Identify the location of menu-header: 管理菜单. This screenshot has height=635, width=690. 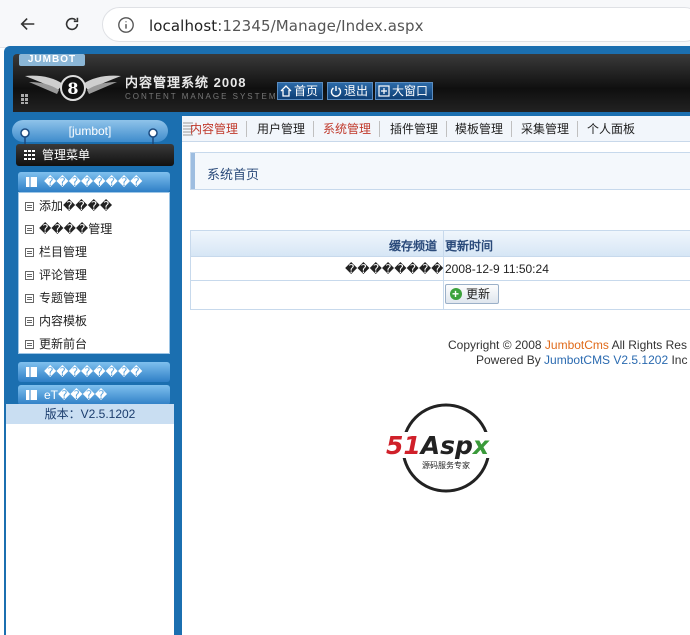
(95, 155).